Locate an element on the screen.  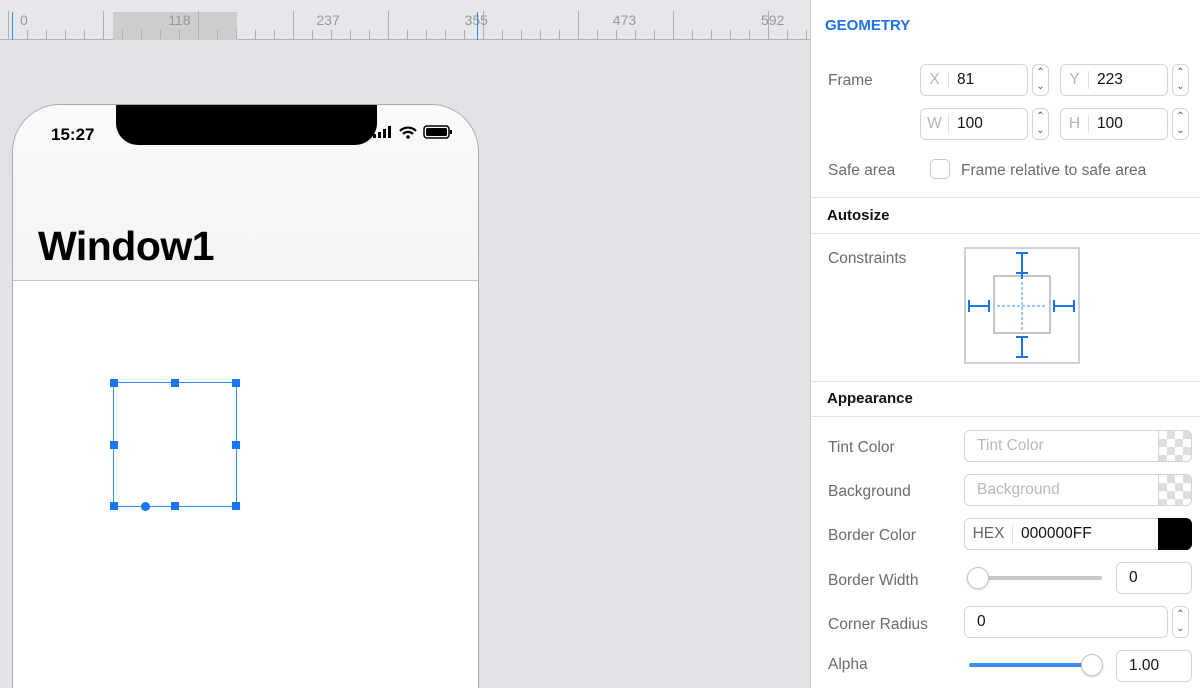
height-field: H 100 is located at coordinates (1114, 124).